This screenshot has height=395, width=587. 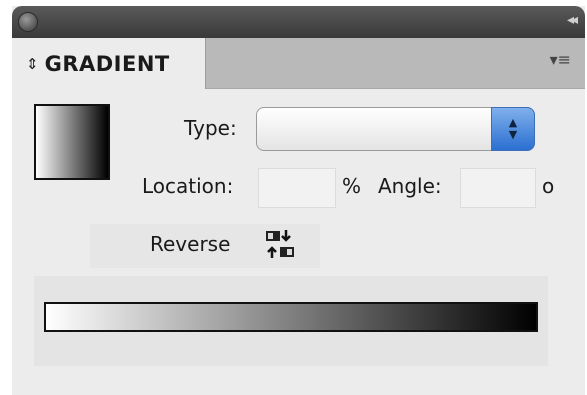 What do you see at coordinates (298, 63) in the screenshot?
I see `tab-row: ⇕ GRADIENT ▾≡` at bounding box center [298, 63].